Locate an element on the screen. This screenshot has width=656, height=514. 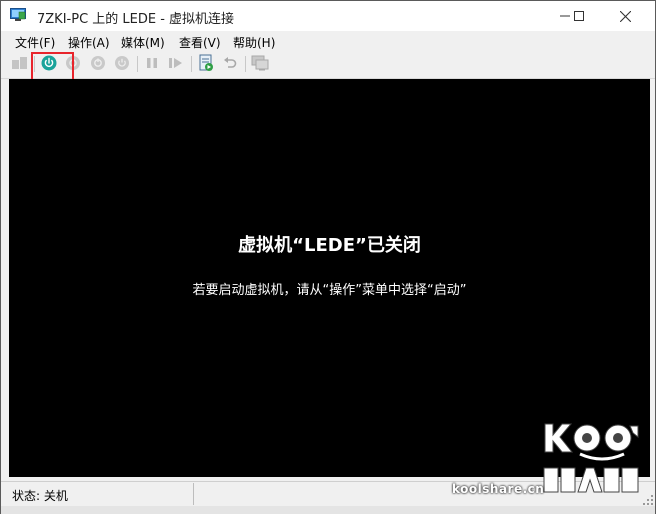
koolshare-watermark-url: koolshare.cn is located at coordinates (498, 489).